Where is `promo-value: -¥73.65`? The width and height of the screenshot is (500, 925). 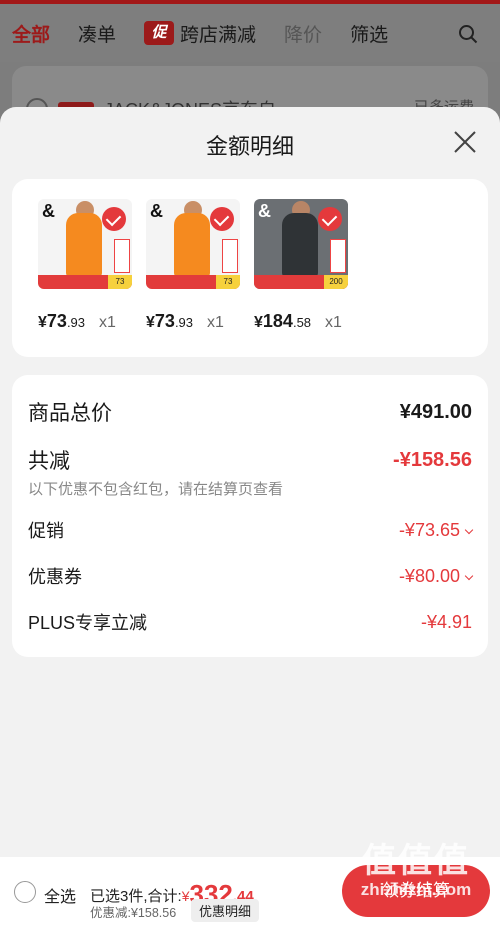 promo-value: -¥73.65 is located at coordinates (429, 529).